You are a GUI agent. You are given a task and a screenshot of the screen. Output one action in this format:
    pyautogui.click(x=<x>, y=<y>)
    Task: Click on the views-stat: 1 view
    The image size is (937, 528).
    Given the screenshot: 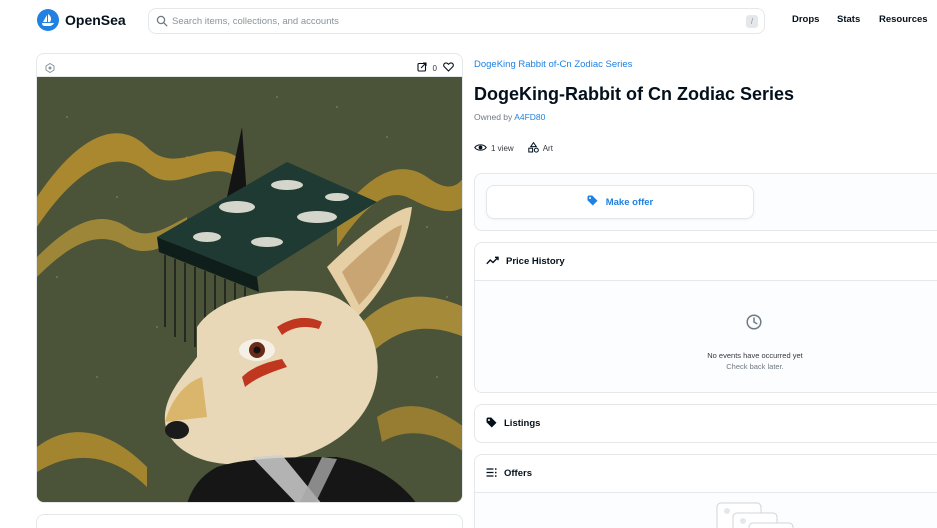 What is the action you would take?
    pyautogui.click(x=494, y=148)
    